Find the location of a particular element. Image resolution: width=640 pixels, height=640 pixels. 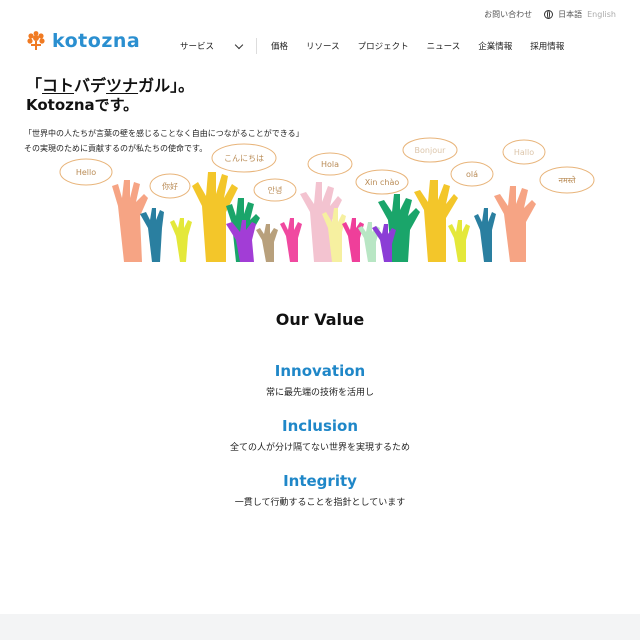

bubble-text: 안녕 is located at coordinates (275, 190).